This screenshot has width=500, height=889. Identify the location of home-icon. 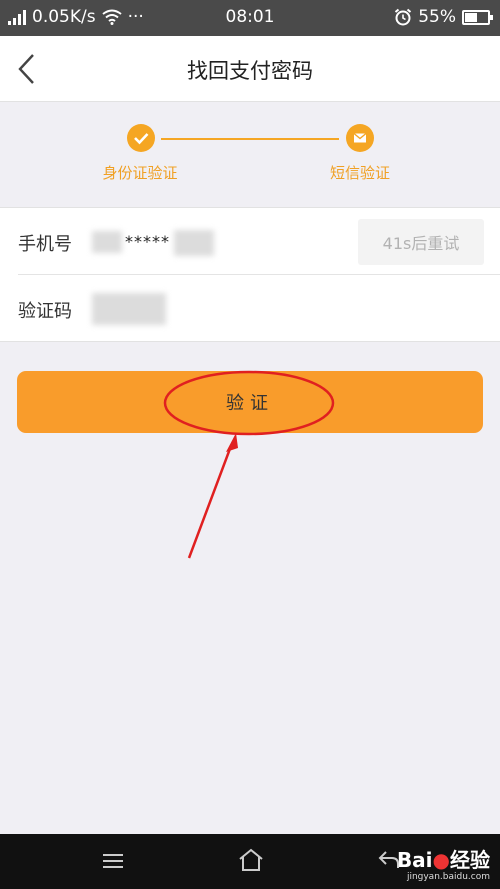
(251, 860).